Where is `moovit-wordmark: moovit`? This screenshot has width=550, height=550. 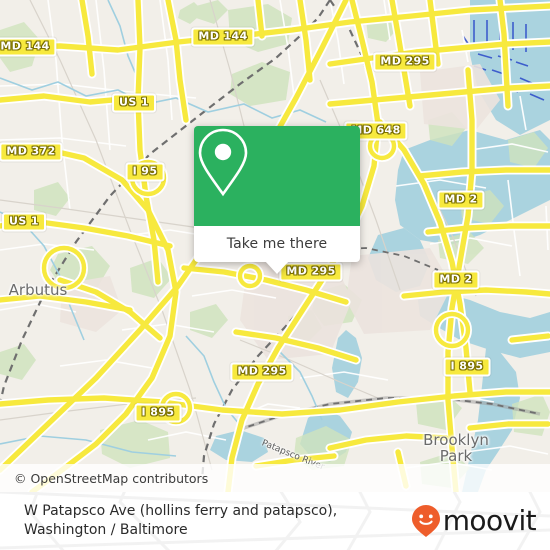 moovit-wordmark: moovit is located at coordinates (489, 520).